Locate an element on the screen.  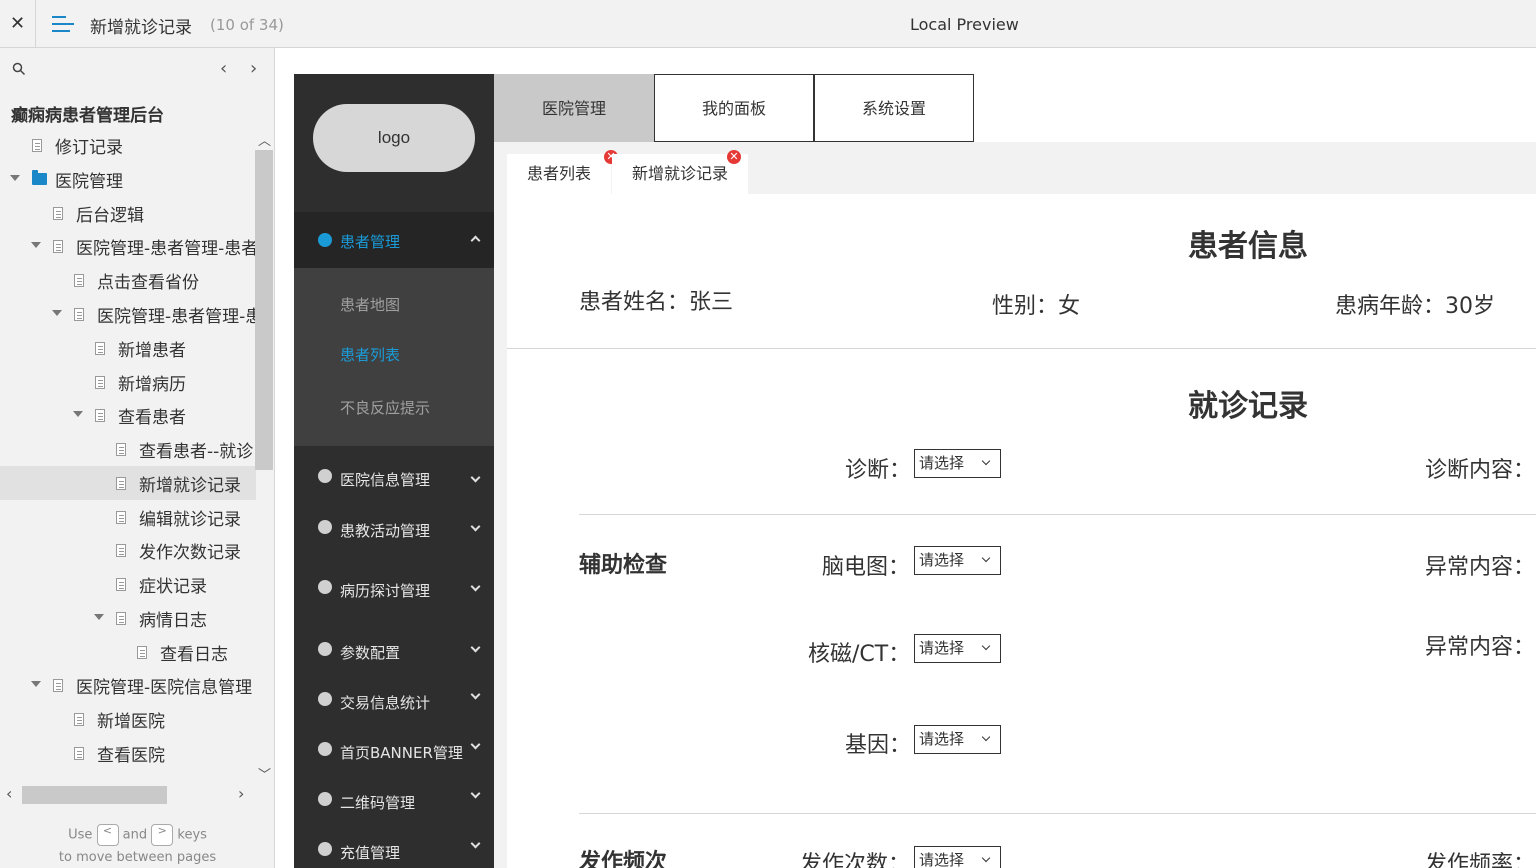
menu-item-label: 二维码管理 is located at coordinates (378, 803).